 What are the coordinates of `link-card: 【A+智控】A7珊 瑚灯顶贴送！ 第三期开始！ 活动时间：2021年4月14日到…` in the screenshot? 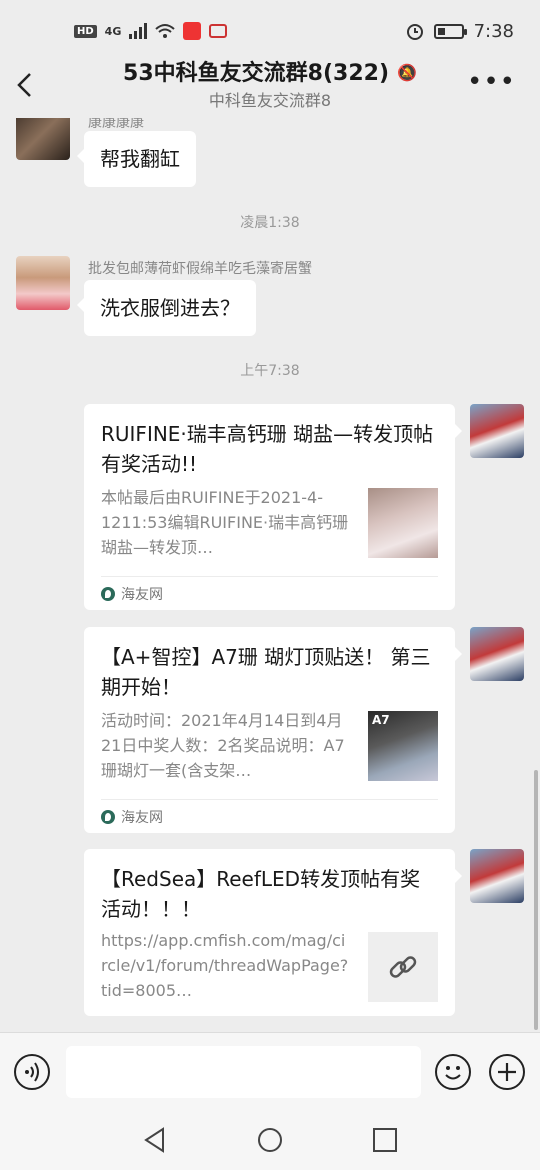 It's located at (273, 730).